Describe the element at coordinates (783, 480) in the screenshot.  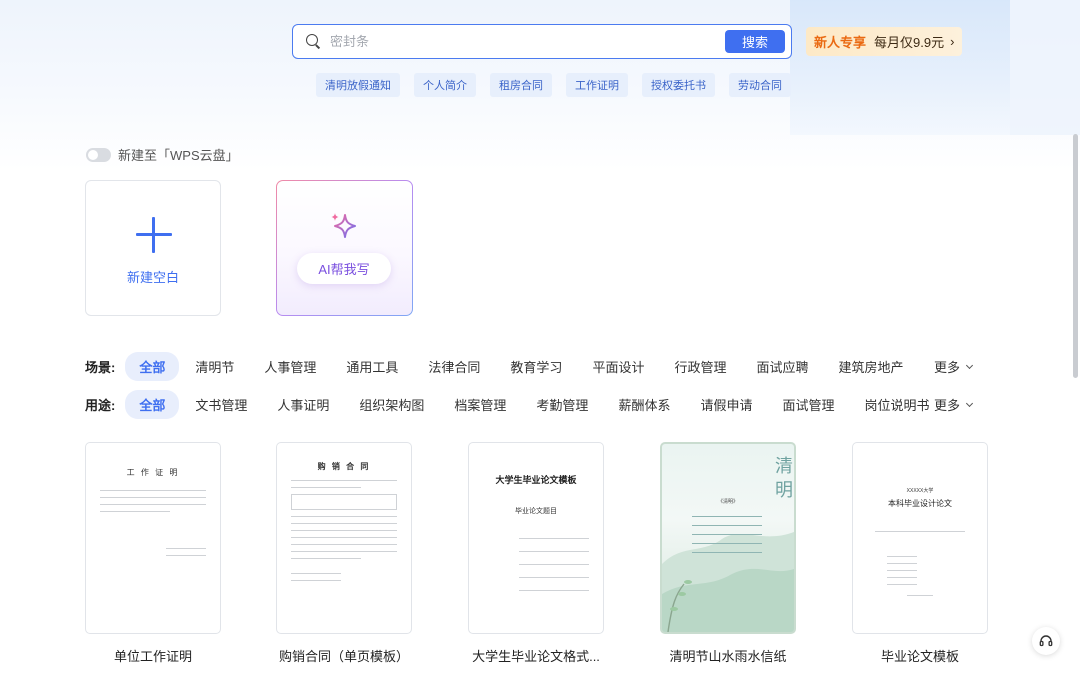
I see `thumb-title: 清明` at that location.